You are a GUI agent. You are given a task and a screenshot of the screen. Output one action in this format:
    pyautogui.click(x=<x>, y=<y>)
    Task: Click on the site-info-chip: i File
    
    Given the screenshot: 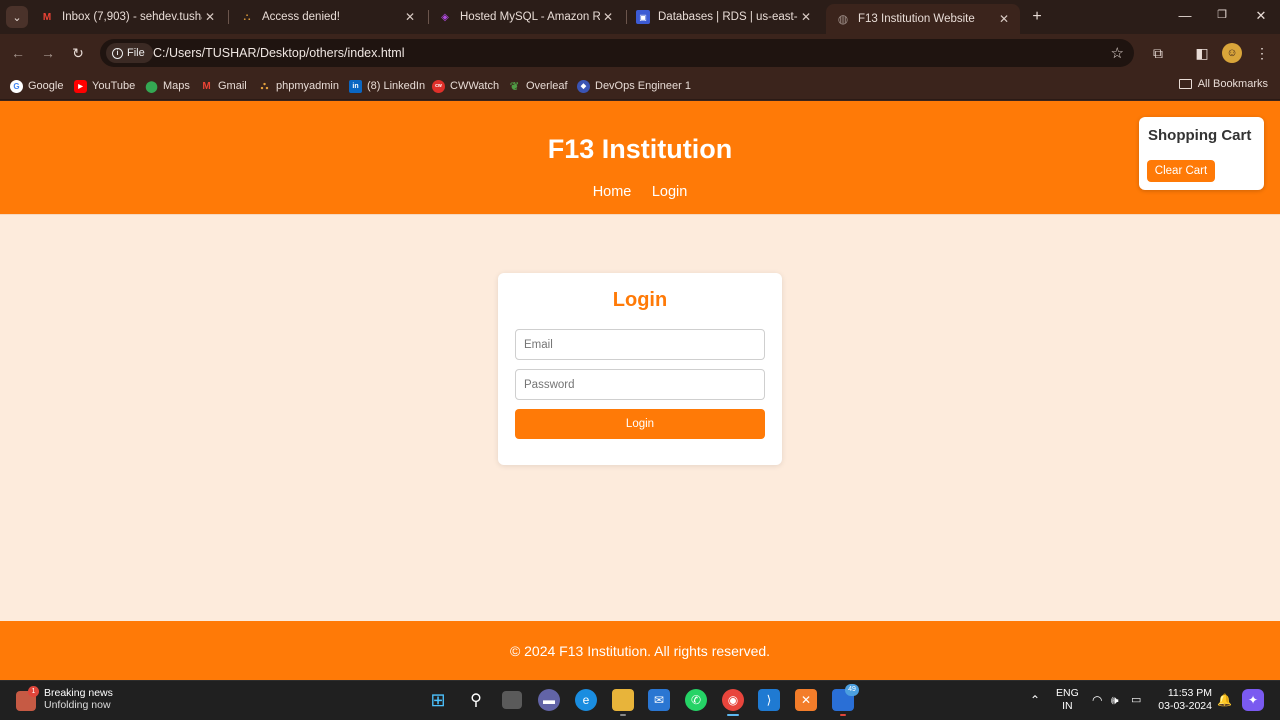 What is the action you would take?
    pyautogui.click(x=129, y=53)
    